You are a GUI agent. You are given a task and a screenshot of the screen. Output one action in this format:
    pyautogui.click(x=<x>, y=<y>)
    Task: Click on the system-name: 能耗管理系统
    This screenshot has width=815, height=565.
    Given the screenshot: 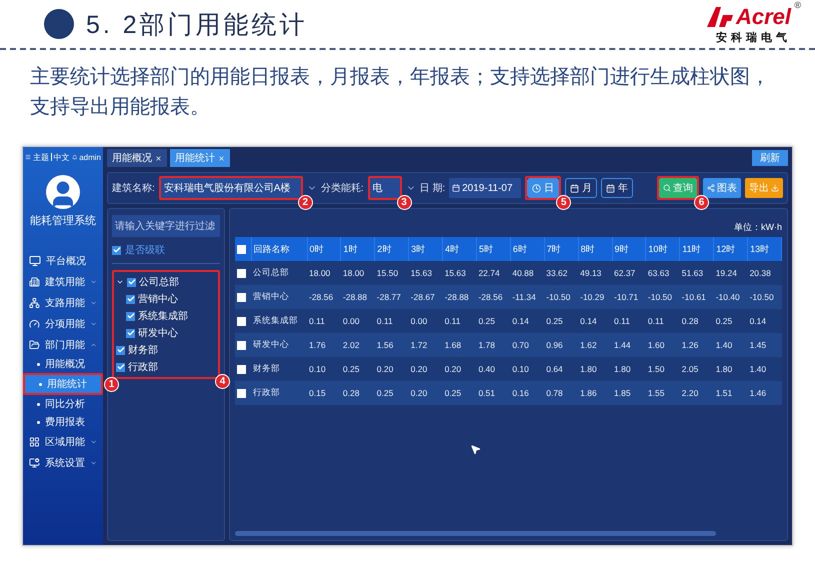 What is the action you would take?
    pyautogui.click(x=63, y=221)
    